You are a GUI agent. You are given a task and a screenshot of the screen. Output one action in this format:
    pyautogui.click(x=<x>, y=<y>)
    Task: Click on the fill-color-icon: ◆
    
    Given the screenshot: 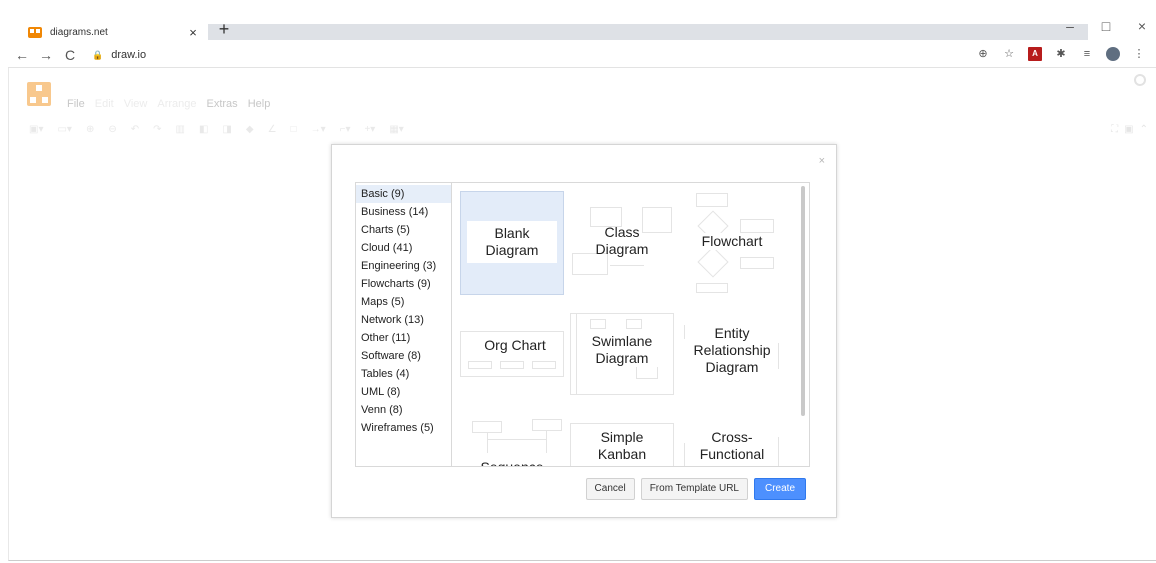 What is the action you would take?
    pyautogui.click(x=250, y=131)
    